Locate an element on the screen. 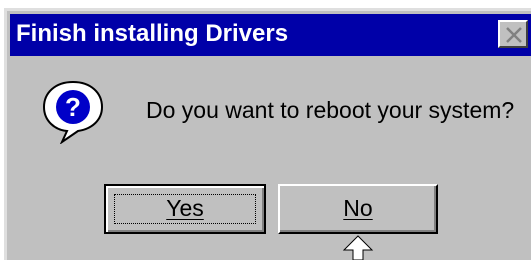 This screenshot has height=260, width=531. yes-button: Yes is located at coordinates (185, 209).